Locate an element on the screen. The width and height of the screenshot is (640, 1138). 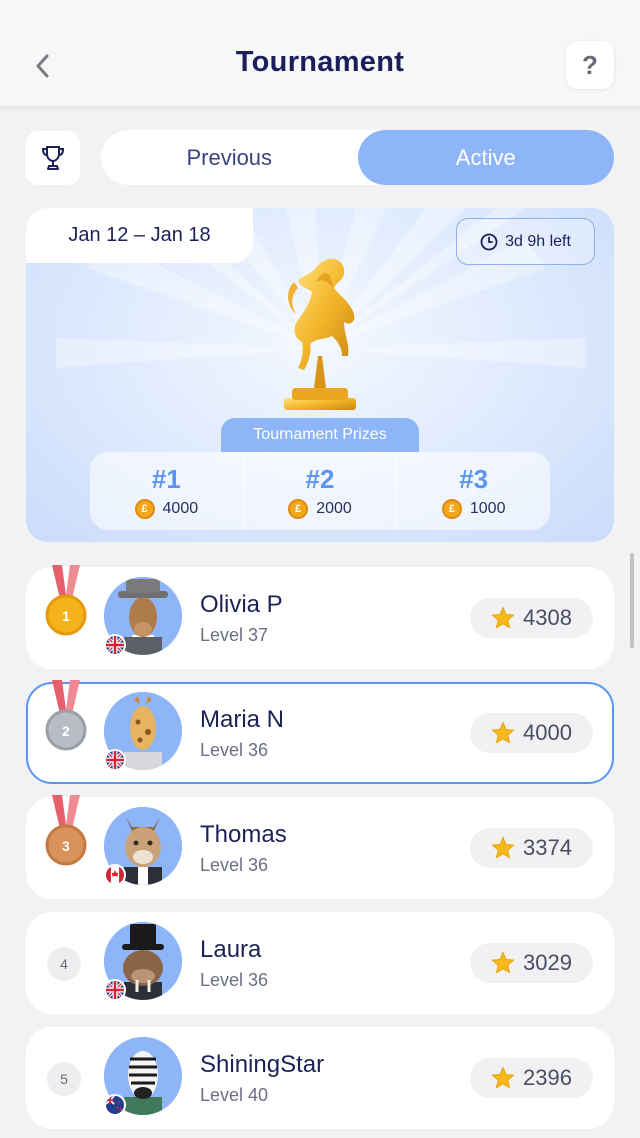
prize-amount: 4000 is located at coordinates (180, 508).